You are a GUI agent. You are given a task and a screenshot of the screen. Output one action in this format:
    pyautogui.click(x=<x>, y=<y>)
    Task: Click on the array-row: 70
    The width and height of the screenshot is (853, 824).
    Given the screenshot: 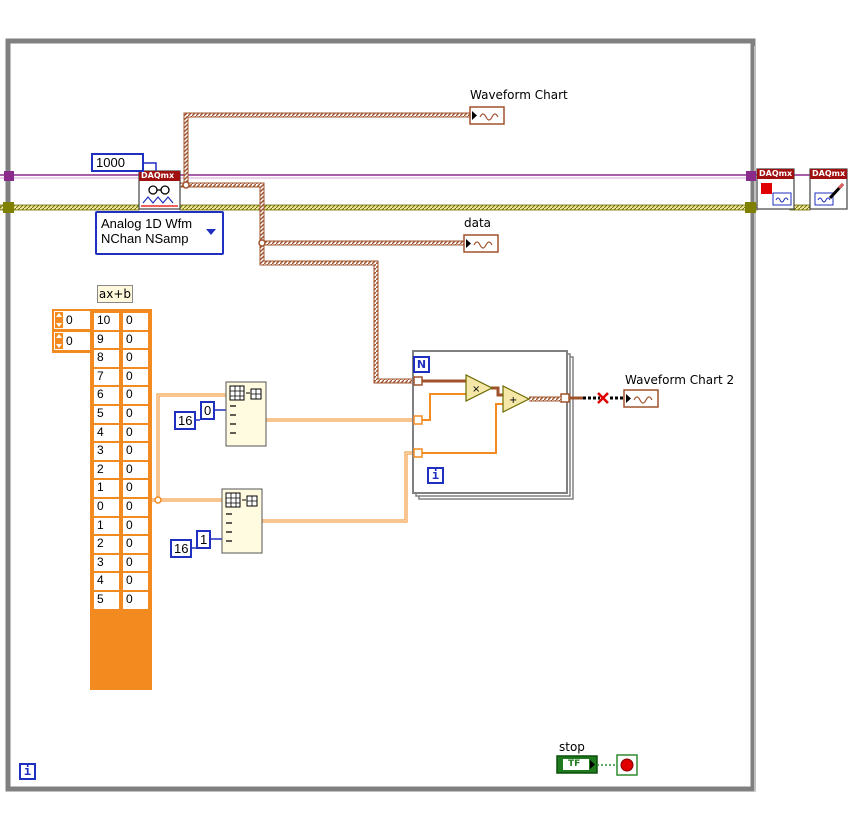 What is the action you would take?
    pyautogui.click(x=121, y=377)
    